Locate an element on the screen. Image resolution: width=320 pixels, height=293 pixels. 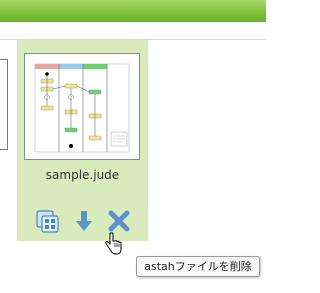
tooltip: astahファイルを削除 is located at coordinates (198, 266).